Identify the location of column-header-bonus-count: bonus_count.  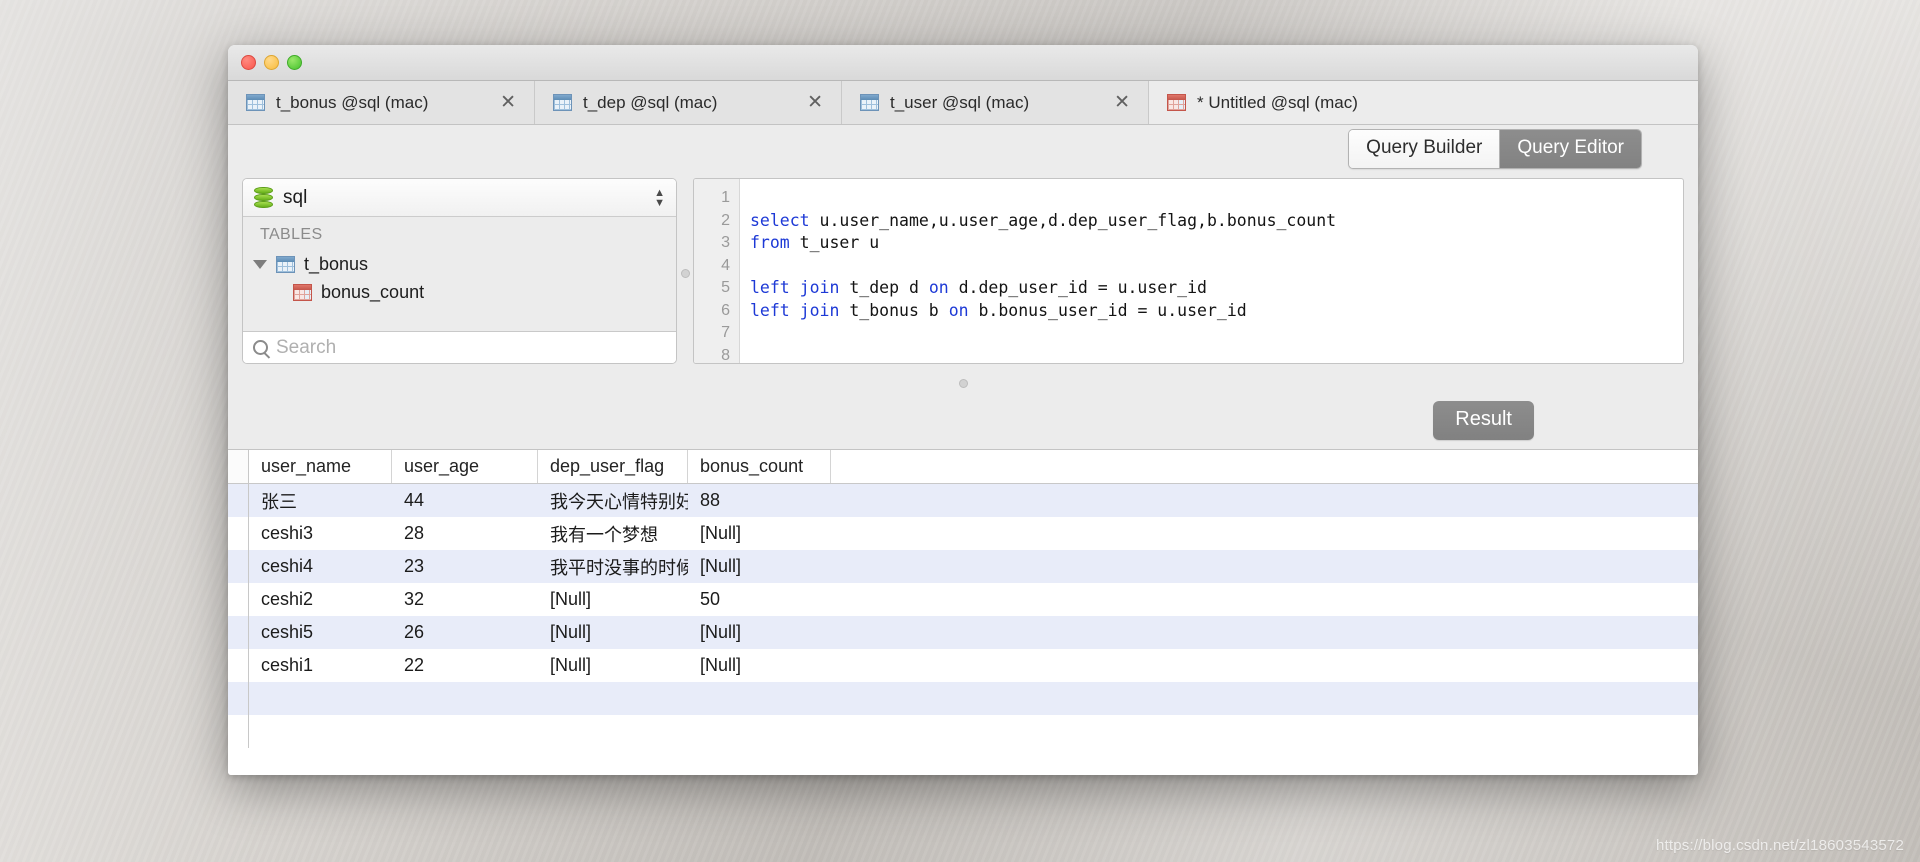
(759, 466).